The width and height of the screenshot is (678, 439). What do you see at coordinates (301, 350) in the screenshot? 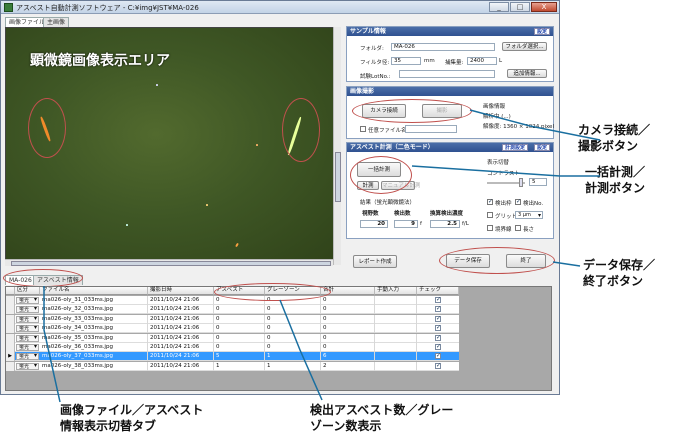
I see `leader-counts` at bounding box center [301, 350].